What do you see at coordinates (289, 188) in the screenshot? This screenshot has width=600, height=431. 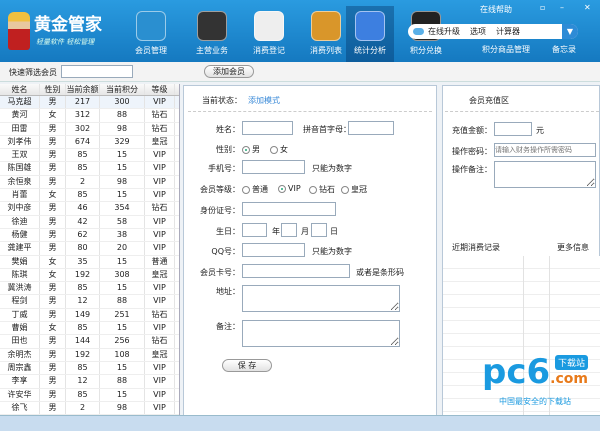 I see `level-vip-radio: VIP` at bounding box center [289, 188].